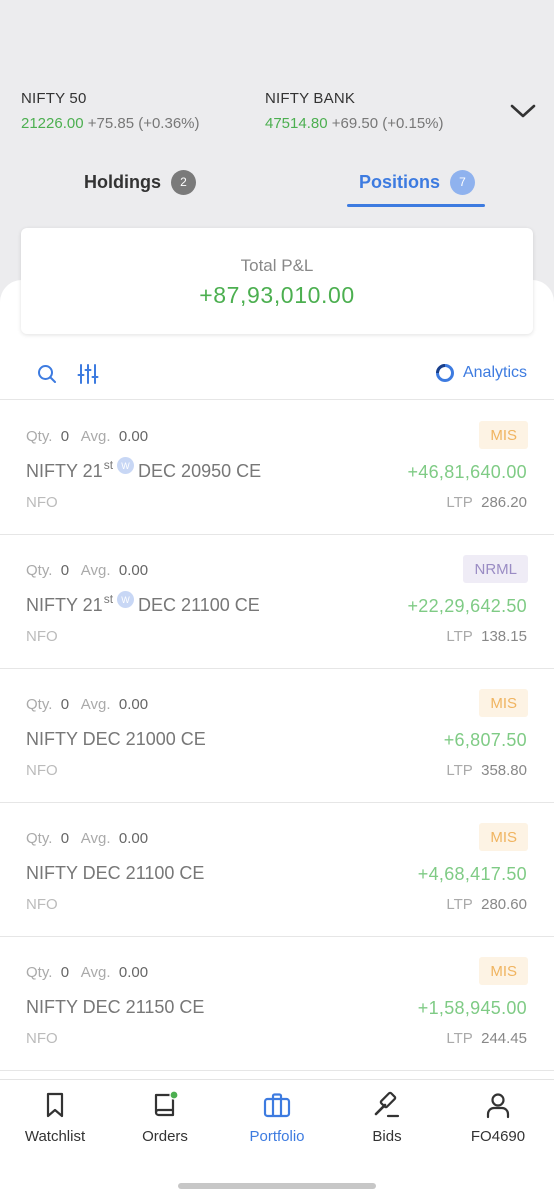 This screenshot has height=1200, width=554. I want to click on ltp: LTP 244.45, so click(486, 1038).